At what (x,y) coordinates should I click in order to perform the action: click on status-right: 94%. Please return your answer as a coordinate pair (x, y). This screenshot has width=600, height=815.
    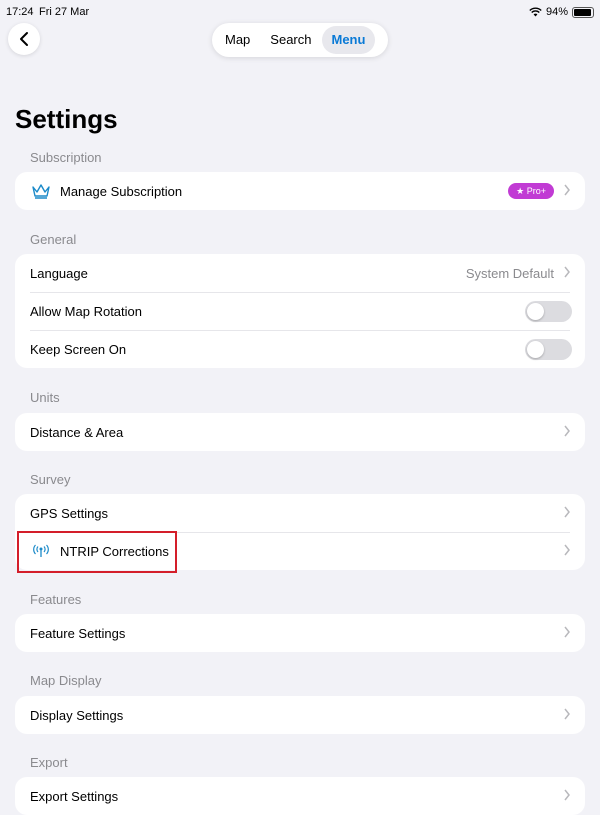
    Looking at the image, I should click on (561, 12).